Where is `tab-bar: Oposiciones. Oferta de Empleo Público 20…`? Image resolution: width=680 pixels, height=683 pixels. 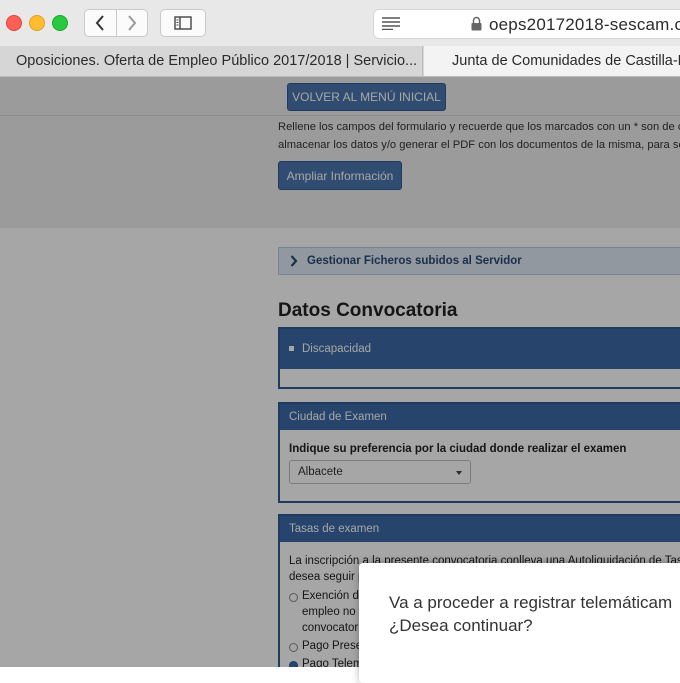 tab-bar: Oposiciones. Oferta de Empleo Público 20… is located at coordinates (340, 61).